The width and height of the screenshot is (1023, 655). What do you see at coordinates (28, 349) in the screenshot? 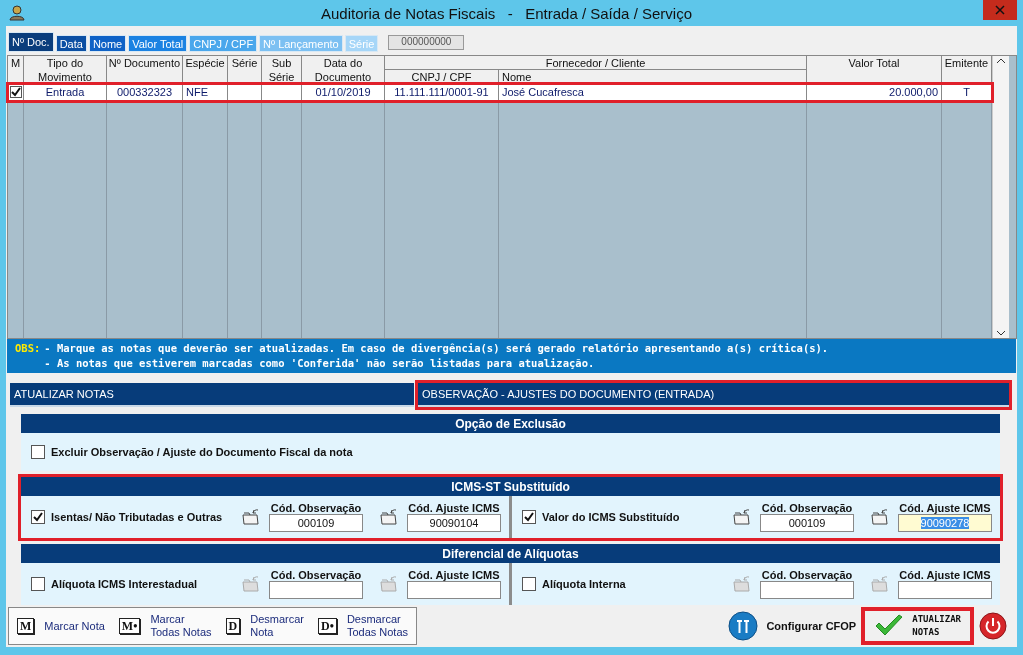
I see `notice-label: OBS:` at bounding box center [28, 349].